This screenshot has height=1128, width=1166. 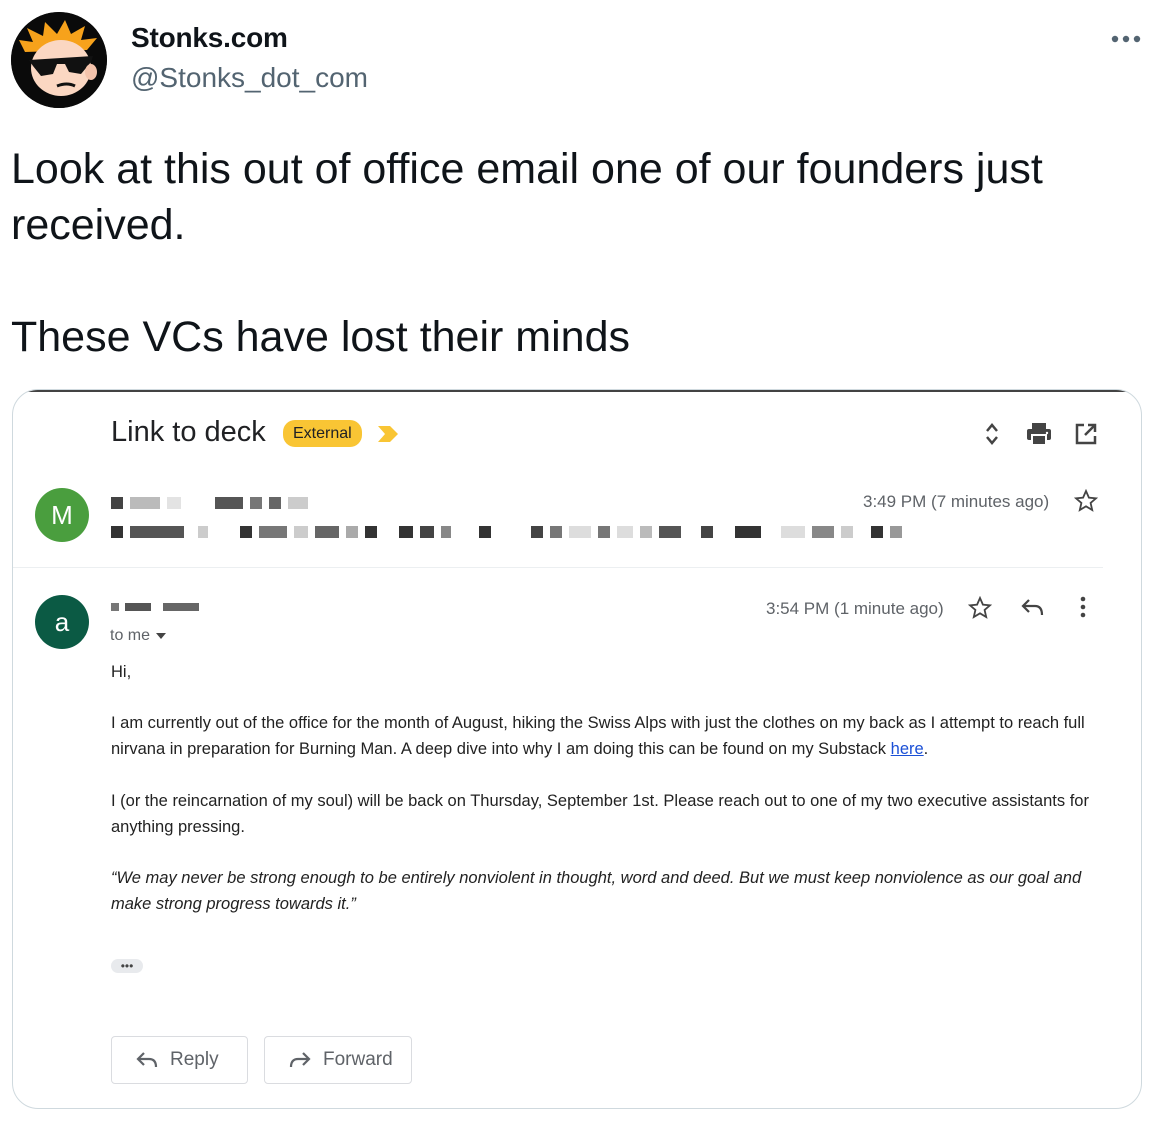 What do you see at coordinates (209, 38) in the screenshot?
I see `author-name: Stonks.com` at bounding box center [209, 38].